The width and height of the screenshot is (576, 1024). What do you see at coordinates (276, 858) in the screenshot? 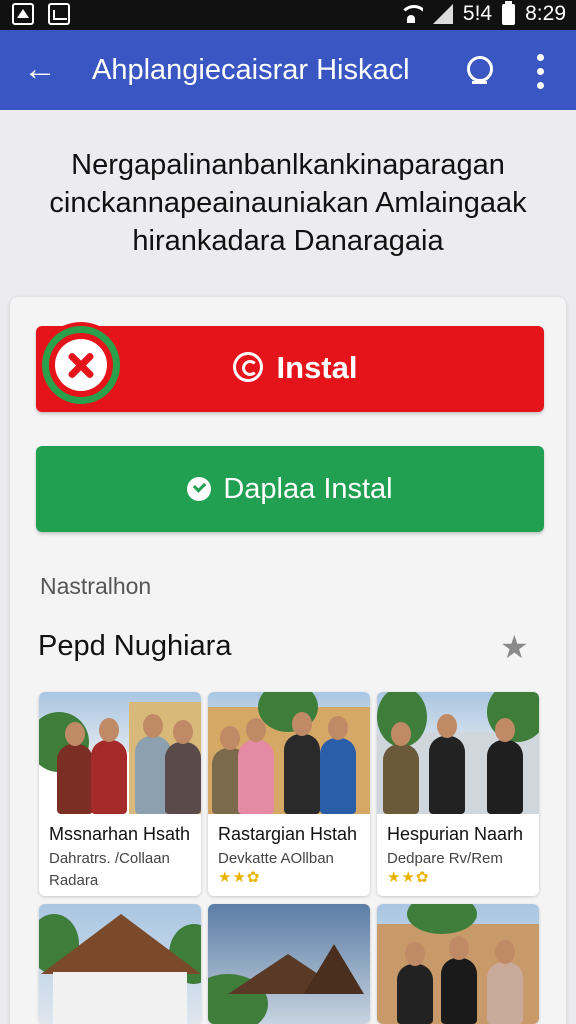
I see `tile-meta: Devkatte AOllban` at bounding box center [276, 858].